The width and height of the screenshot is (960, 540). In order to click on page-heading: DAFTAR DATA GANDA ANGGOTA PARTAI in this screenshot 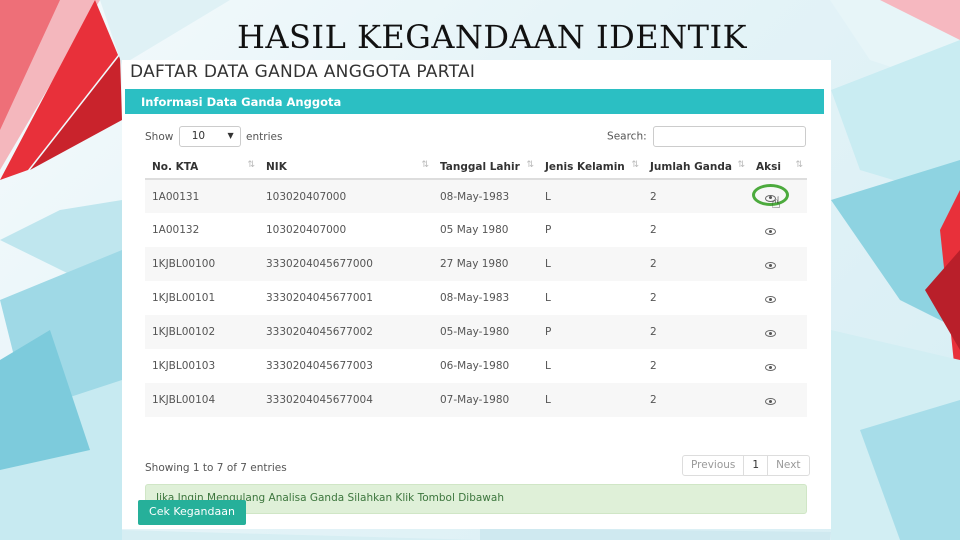, I will do `click(303, 72)`.